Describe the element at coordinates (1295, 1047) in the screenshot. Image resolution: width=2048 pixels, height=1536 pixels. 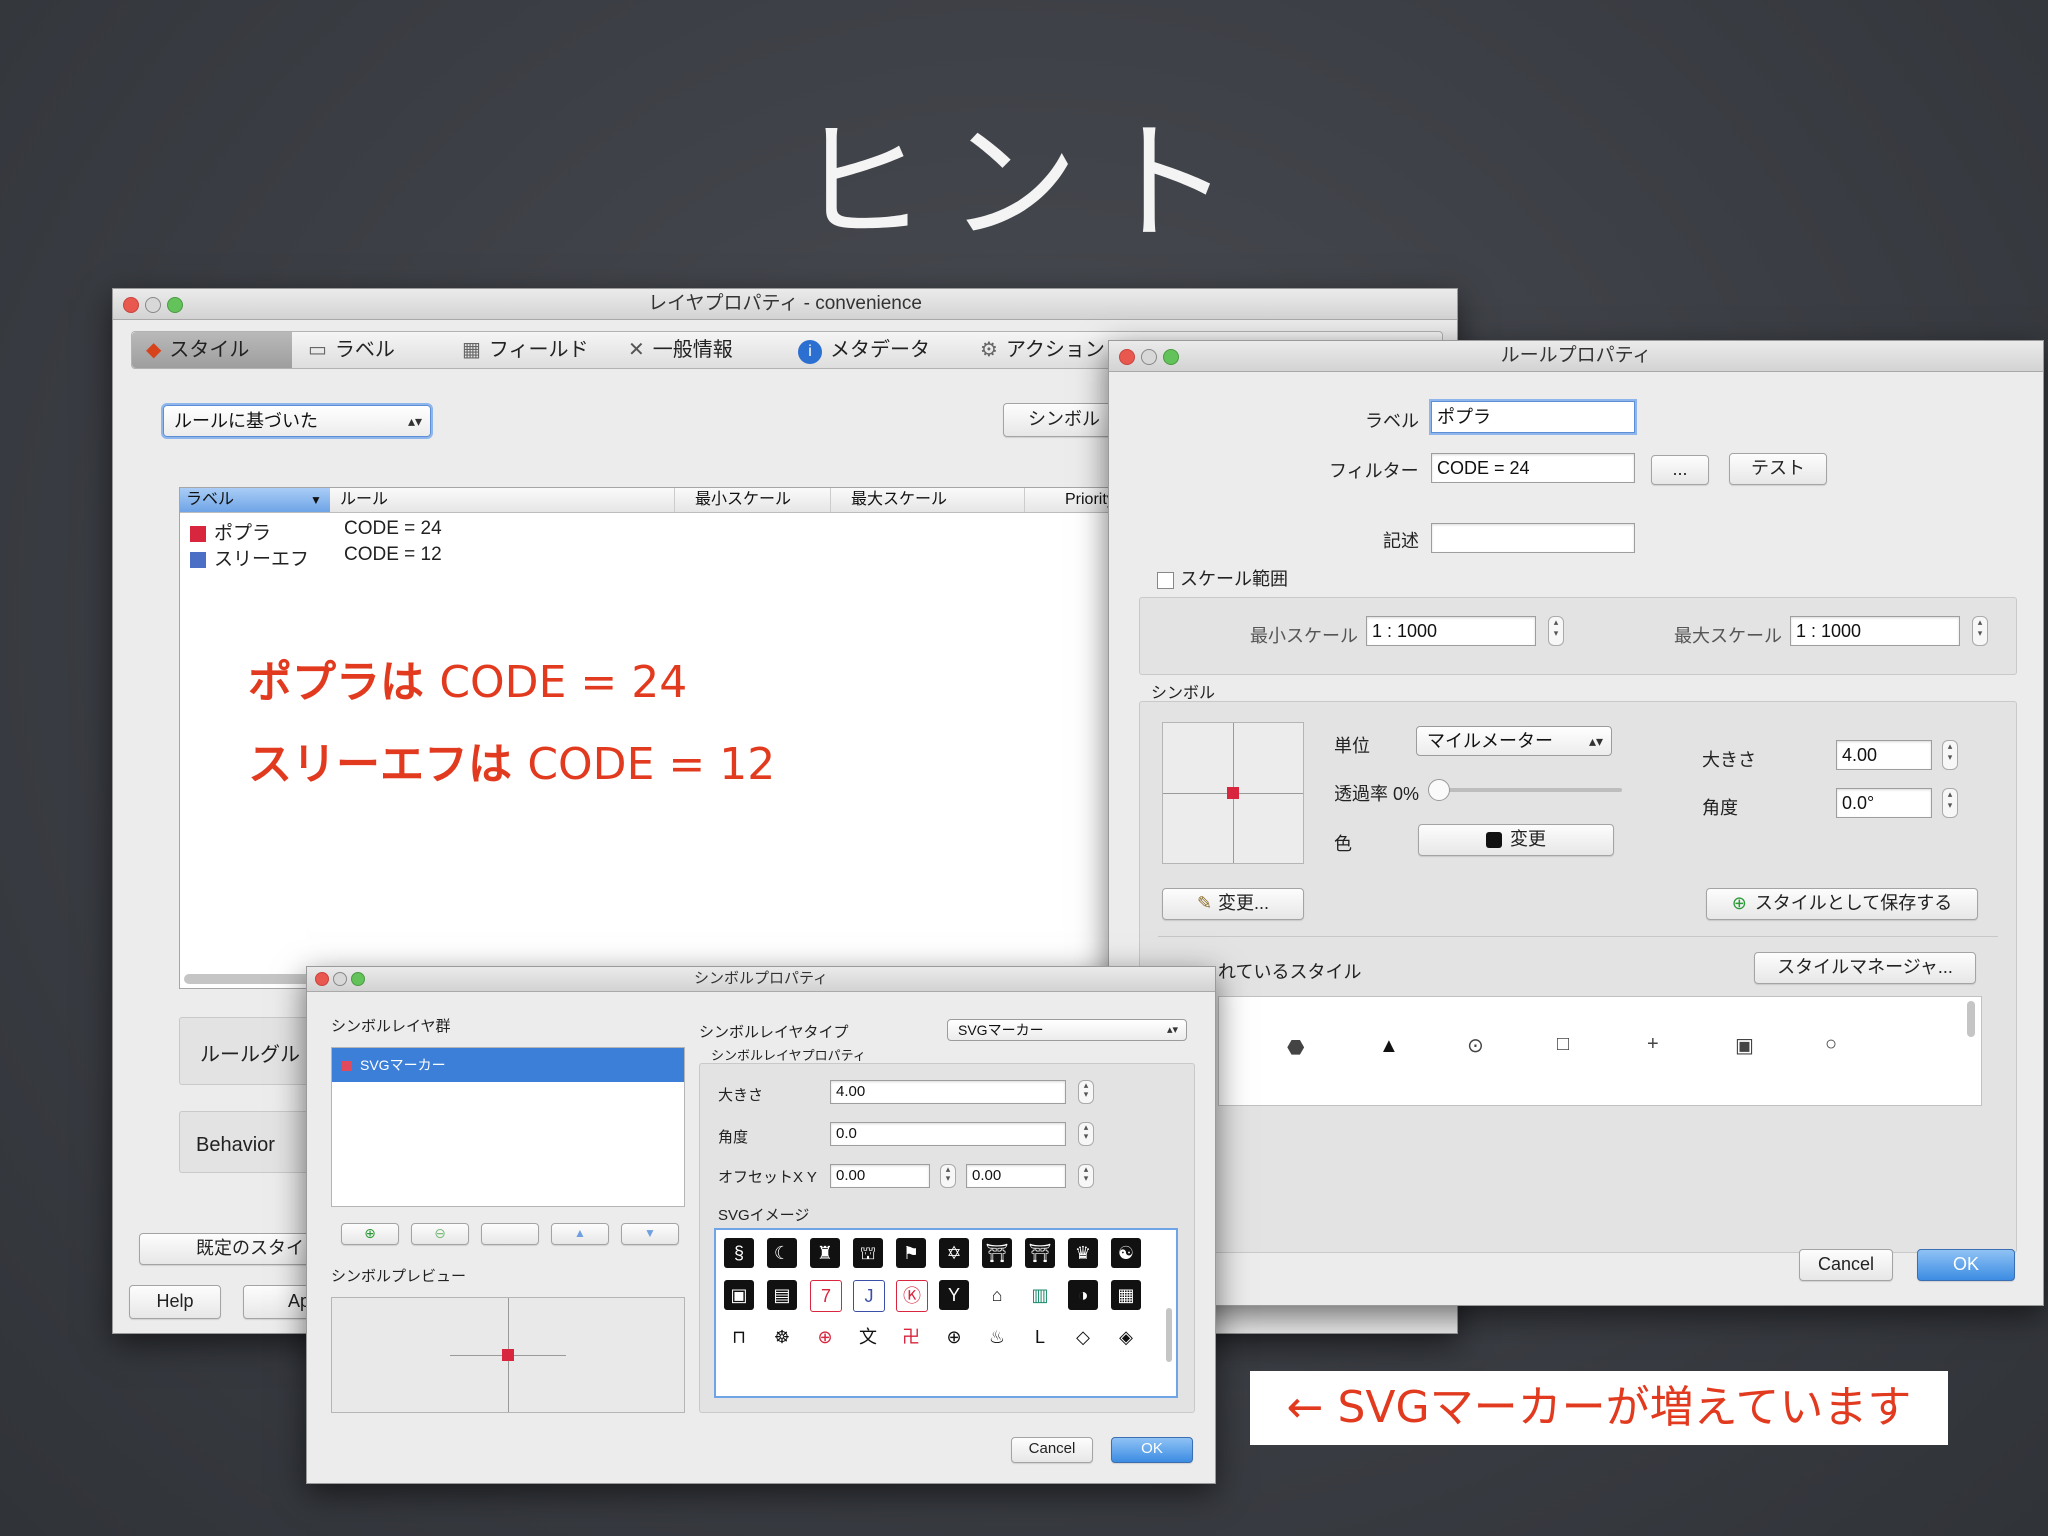
I see `style-item-icon: ⬣` at that location.